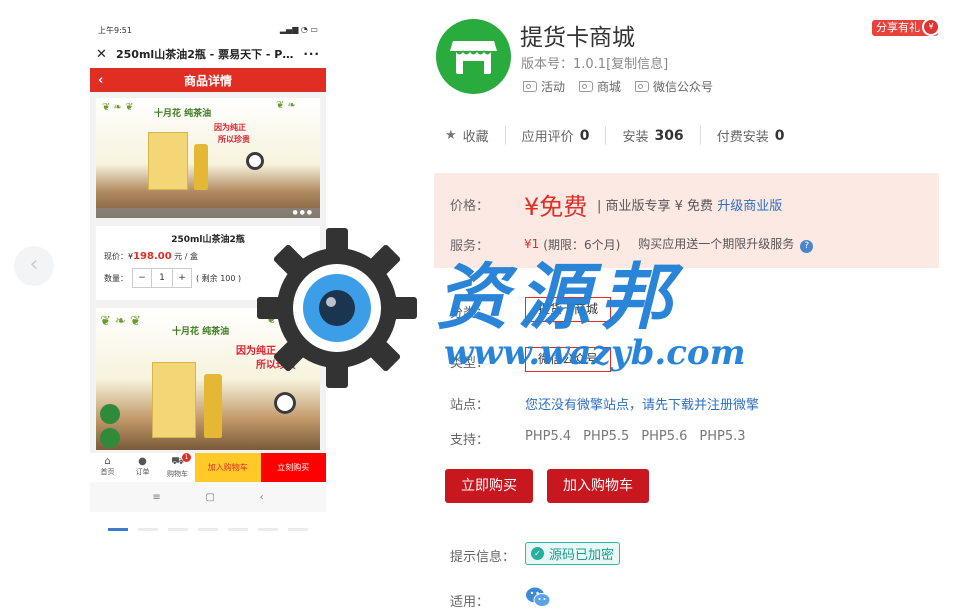 Image resolution: width=959 pixels, height=614 pixels. I want to click on phone-buy-now-button: 立刻购买, so click(293, 467).